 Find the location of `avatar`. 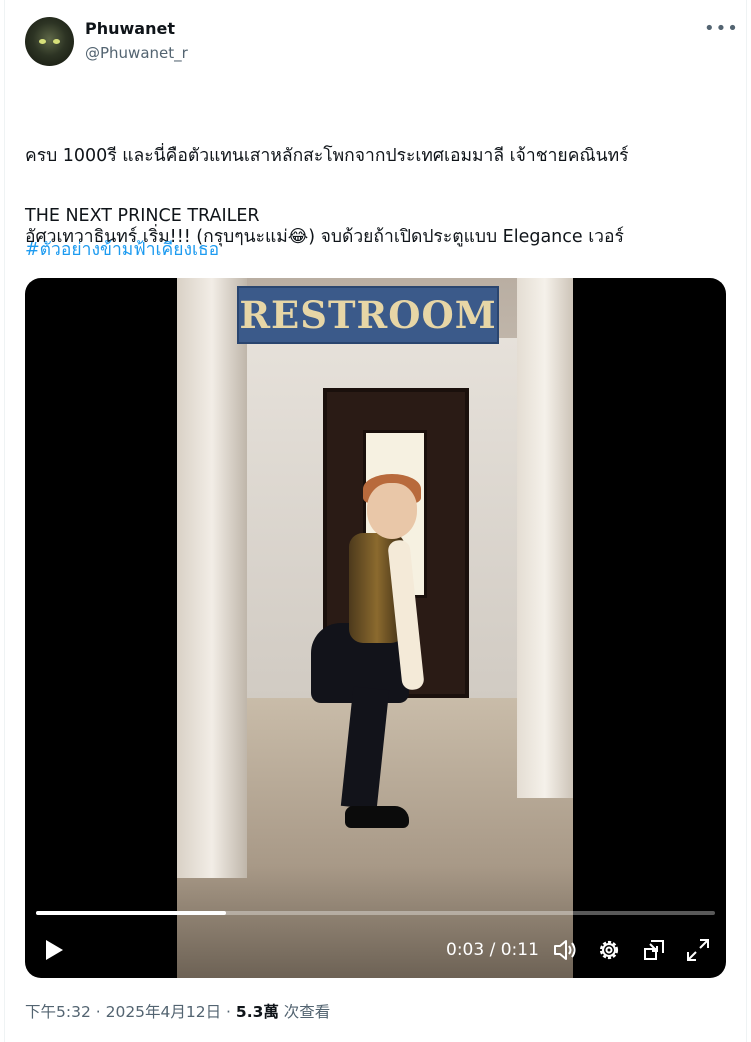

avatar is located at coordinates (49, 41).